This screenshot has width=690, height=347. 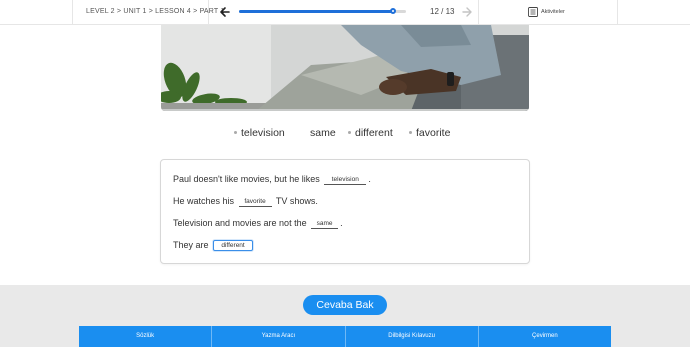 I want to click on activities-button: Aktiviteler, so click(x=546, y=12).